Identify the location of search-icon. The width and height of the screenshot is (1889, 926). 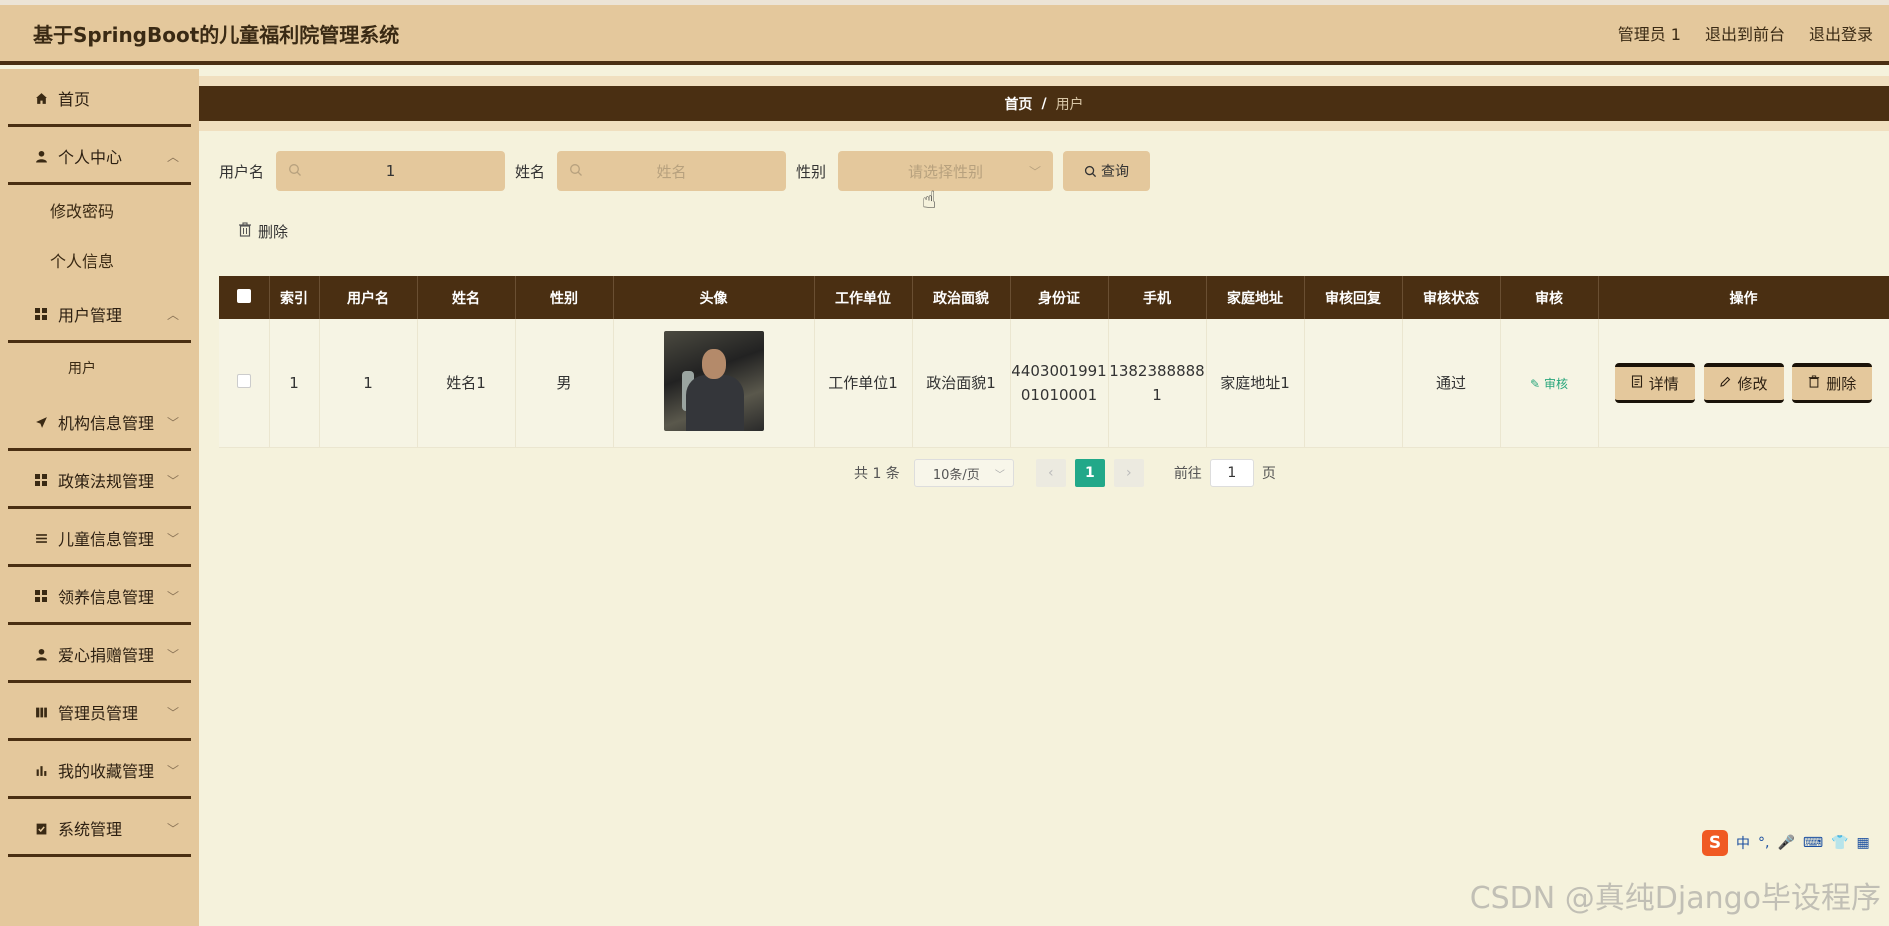
(576, 172).